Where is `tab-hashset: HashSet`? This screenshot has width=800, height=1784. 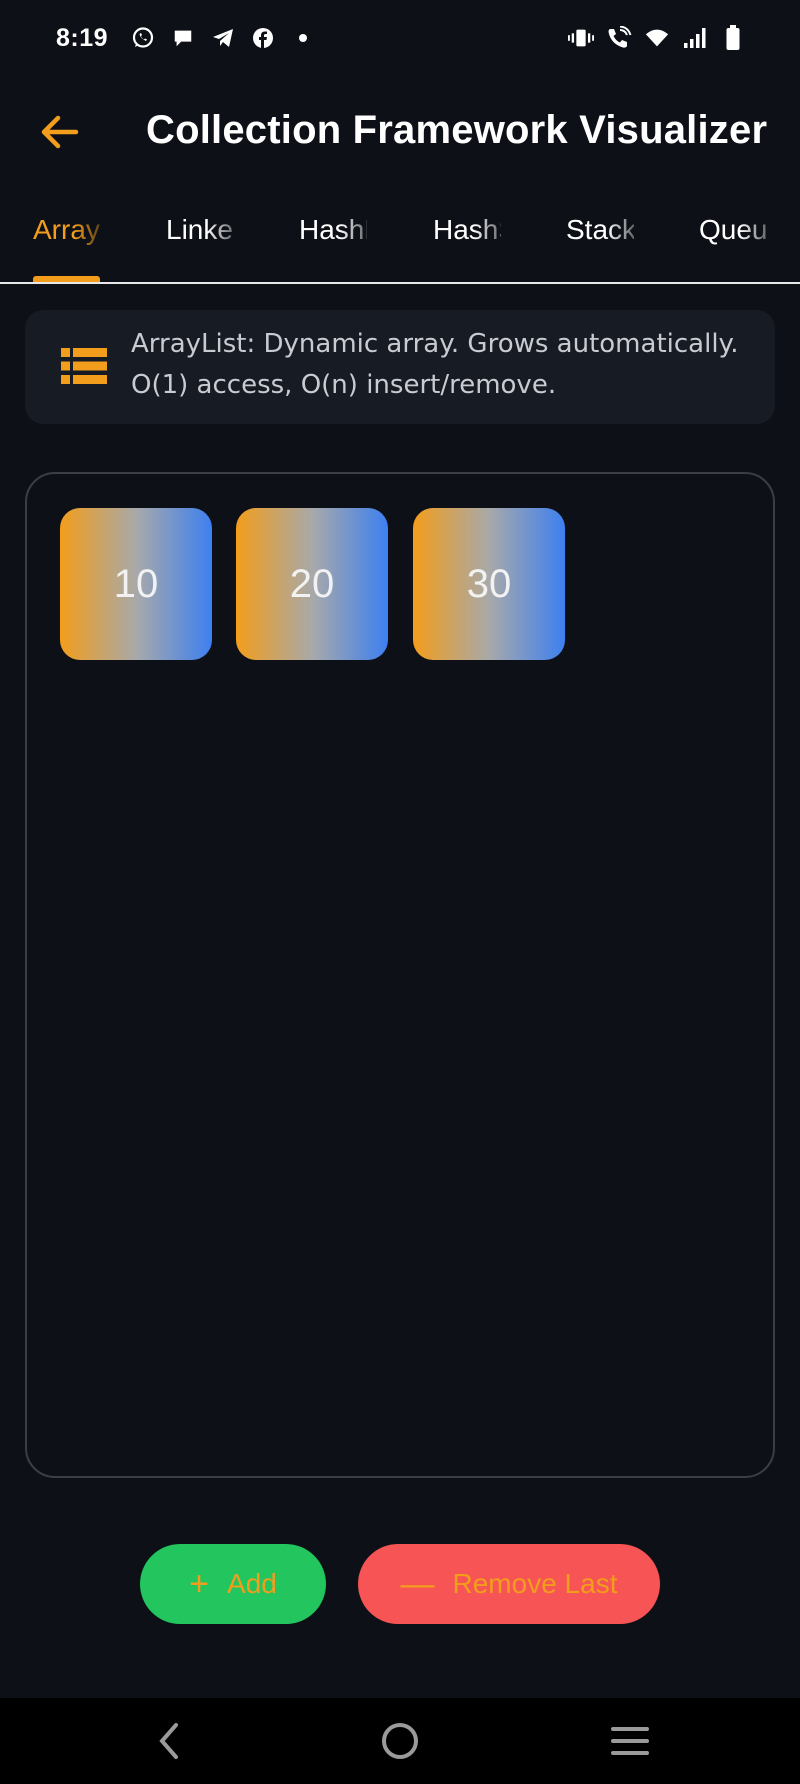
tab-hashset: HashSet is located at coordinates (467, 238).